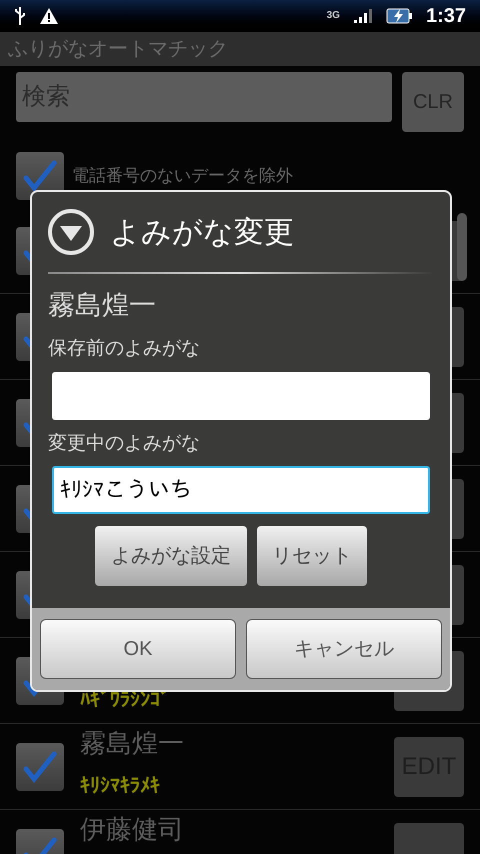 The image size is (480, 854). I want to click on scrollbar, so click(462, 247).